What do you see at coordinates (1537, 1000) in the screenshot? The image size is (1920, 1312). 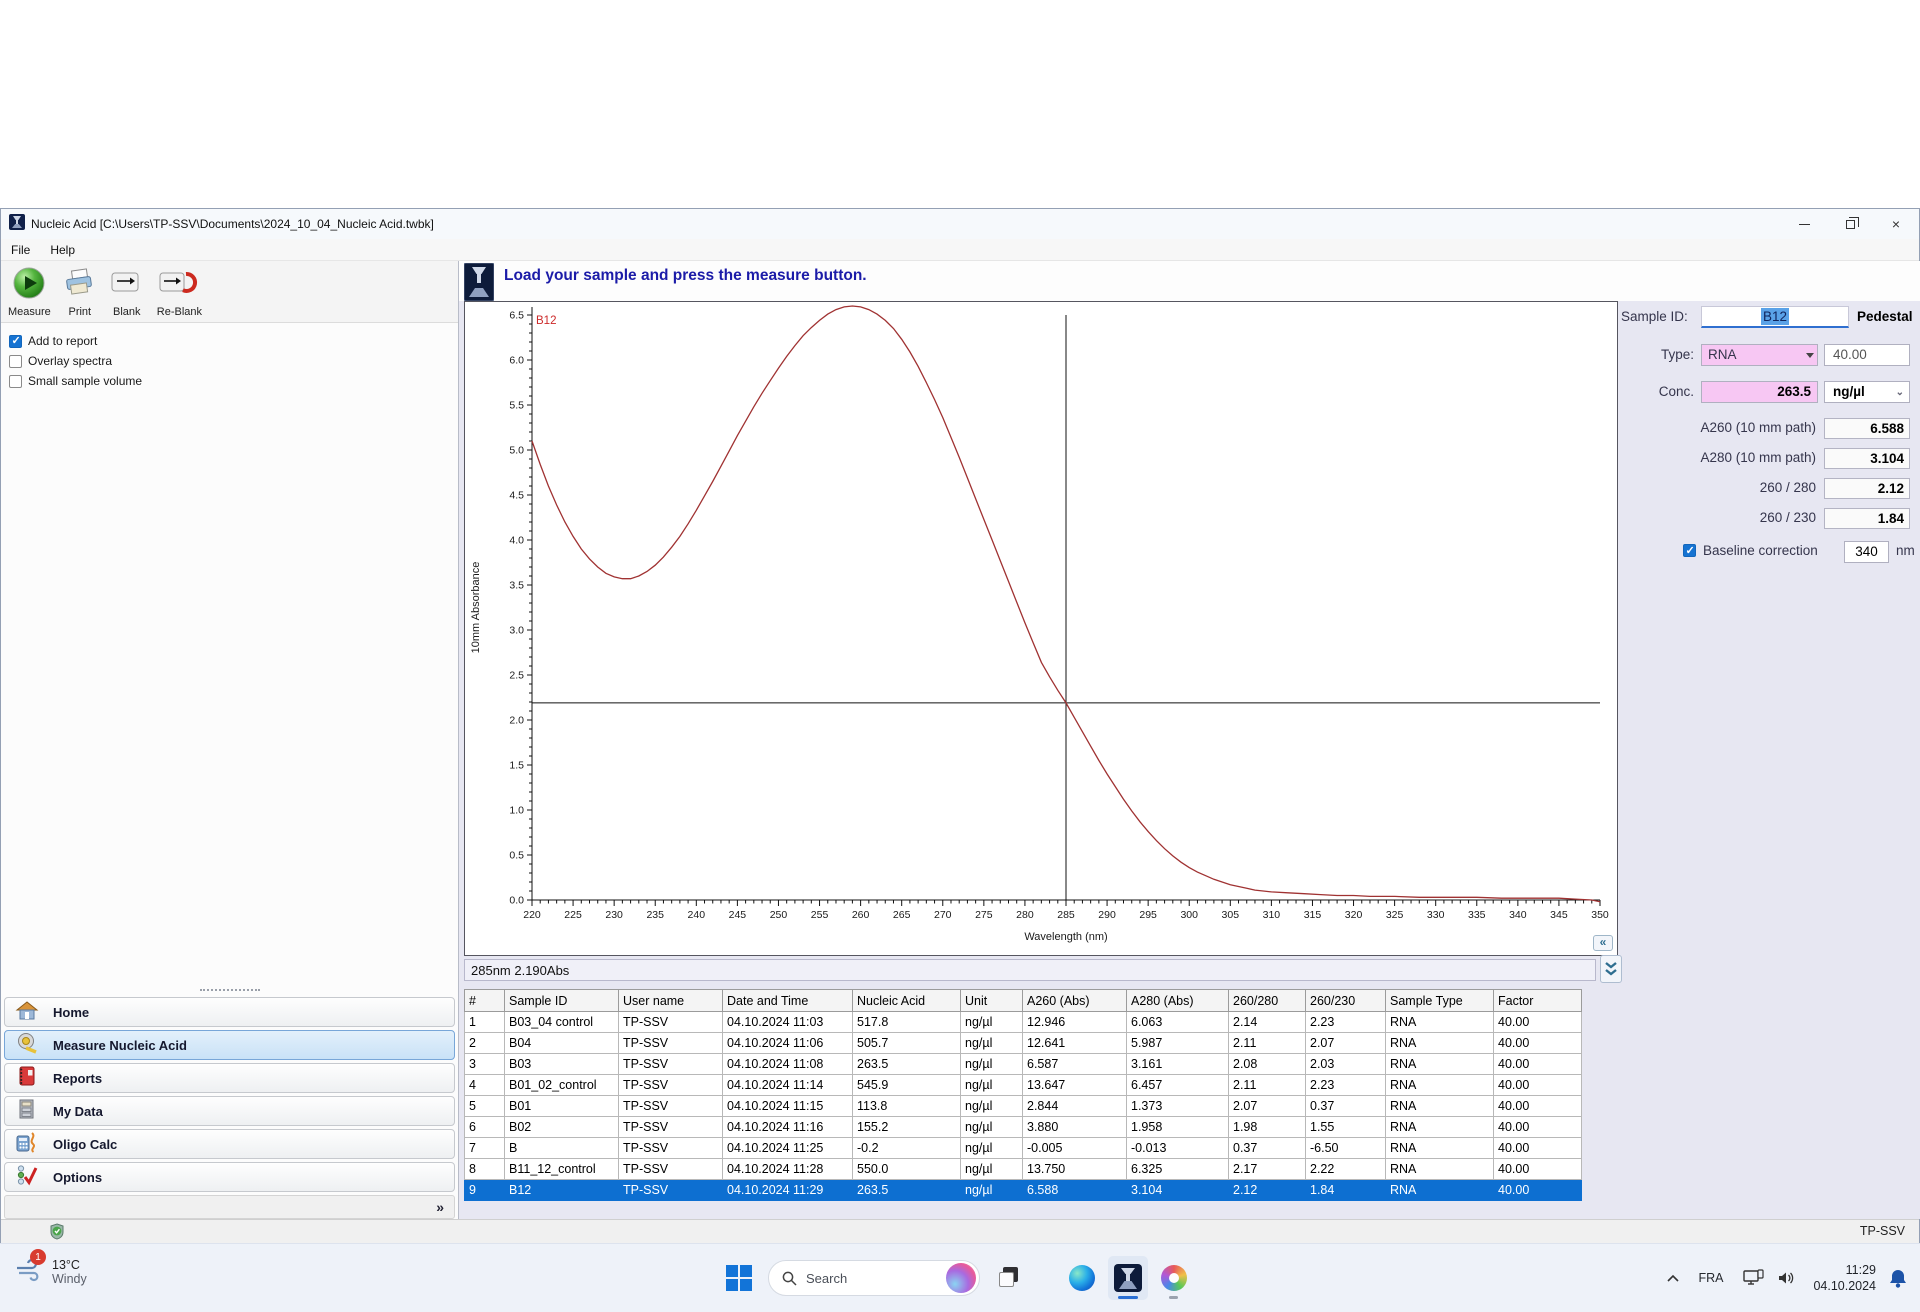 I see `column-header: Factor` at bounding box center [1537, 1000].